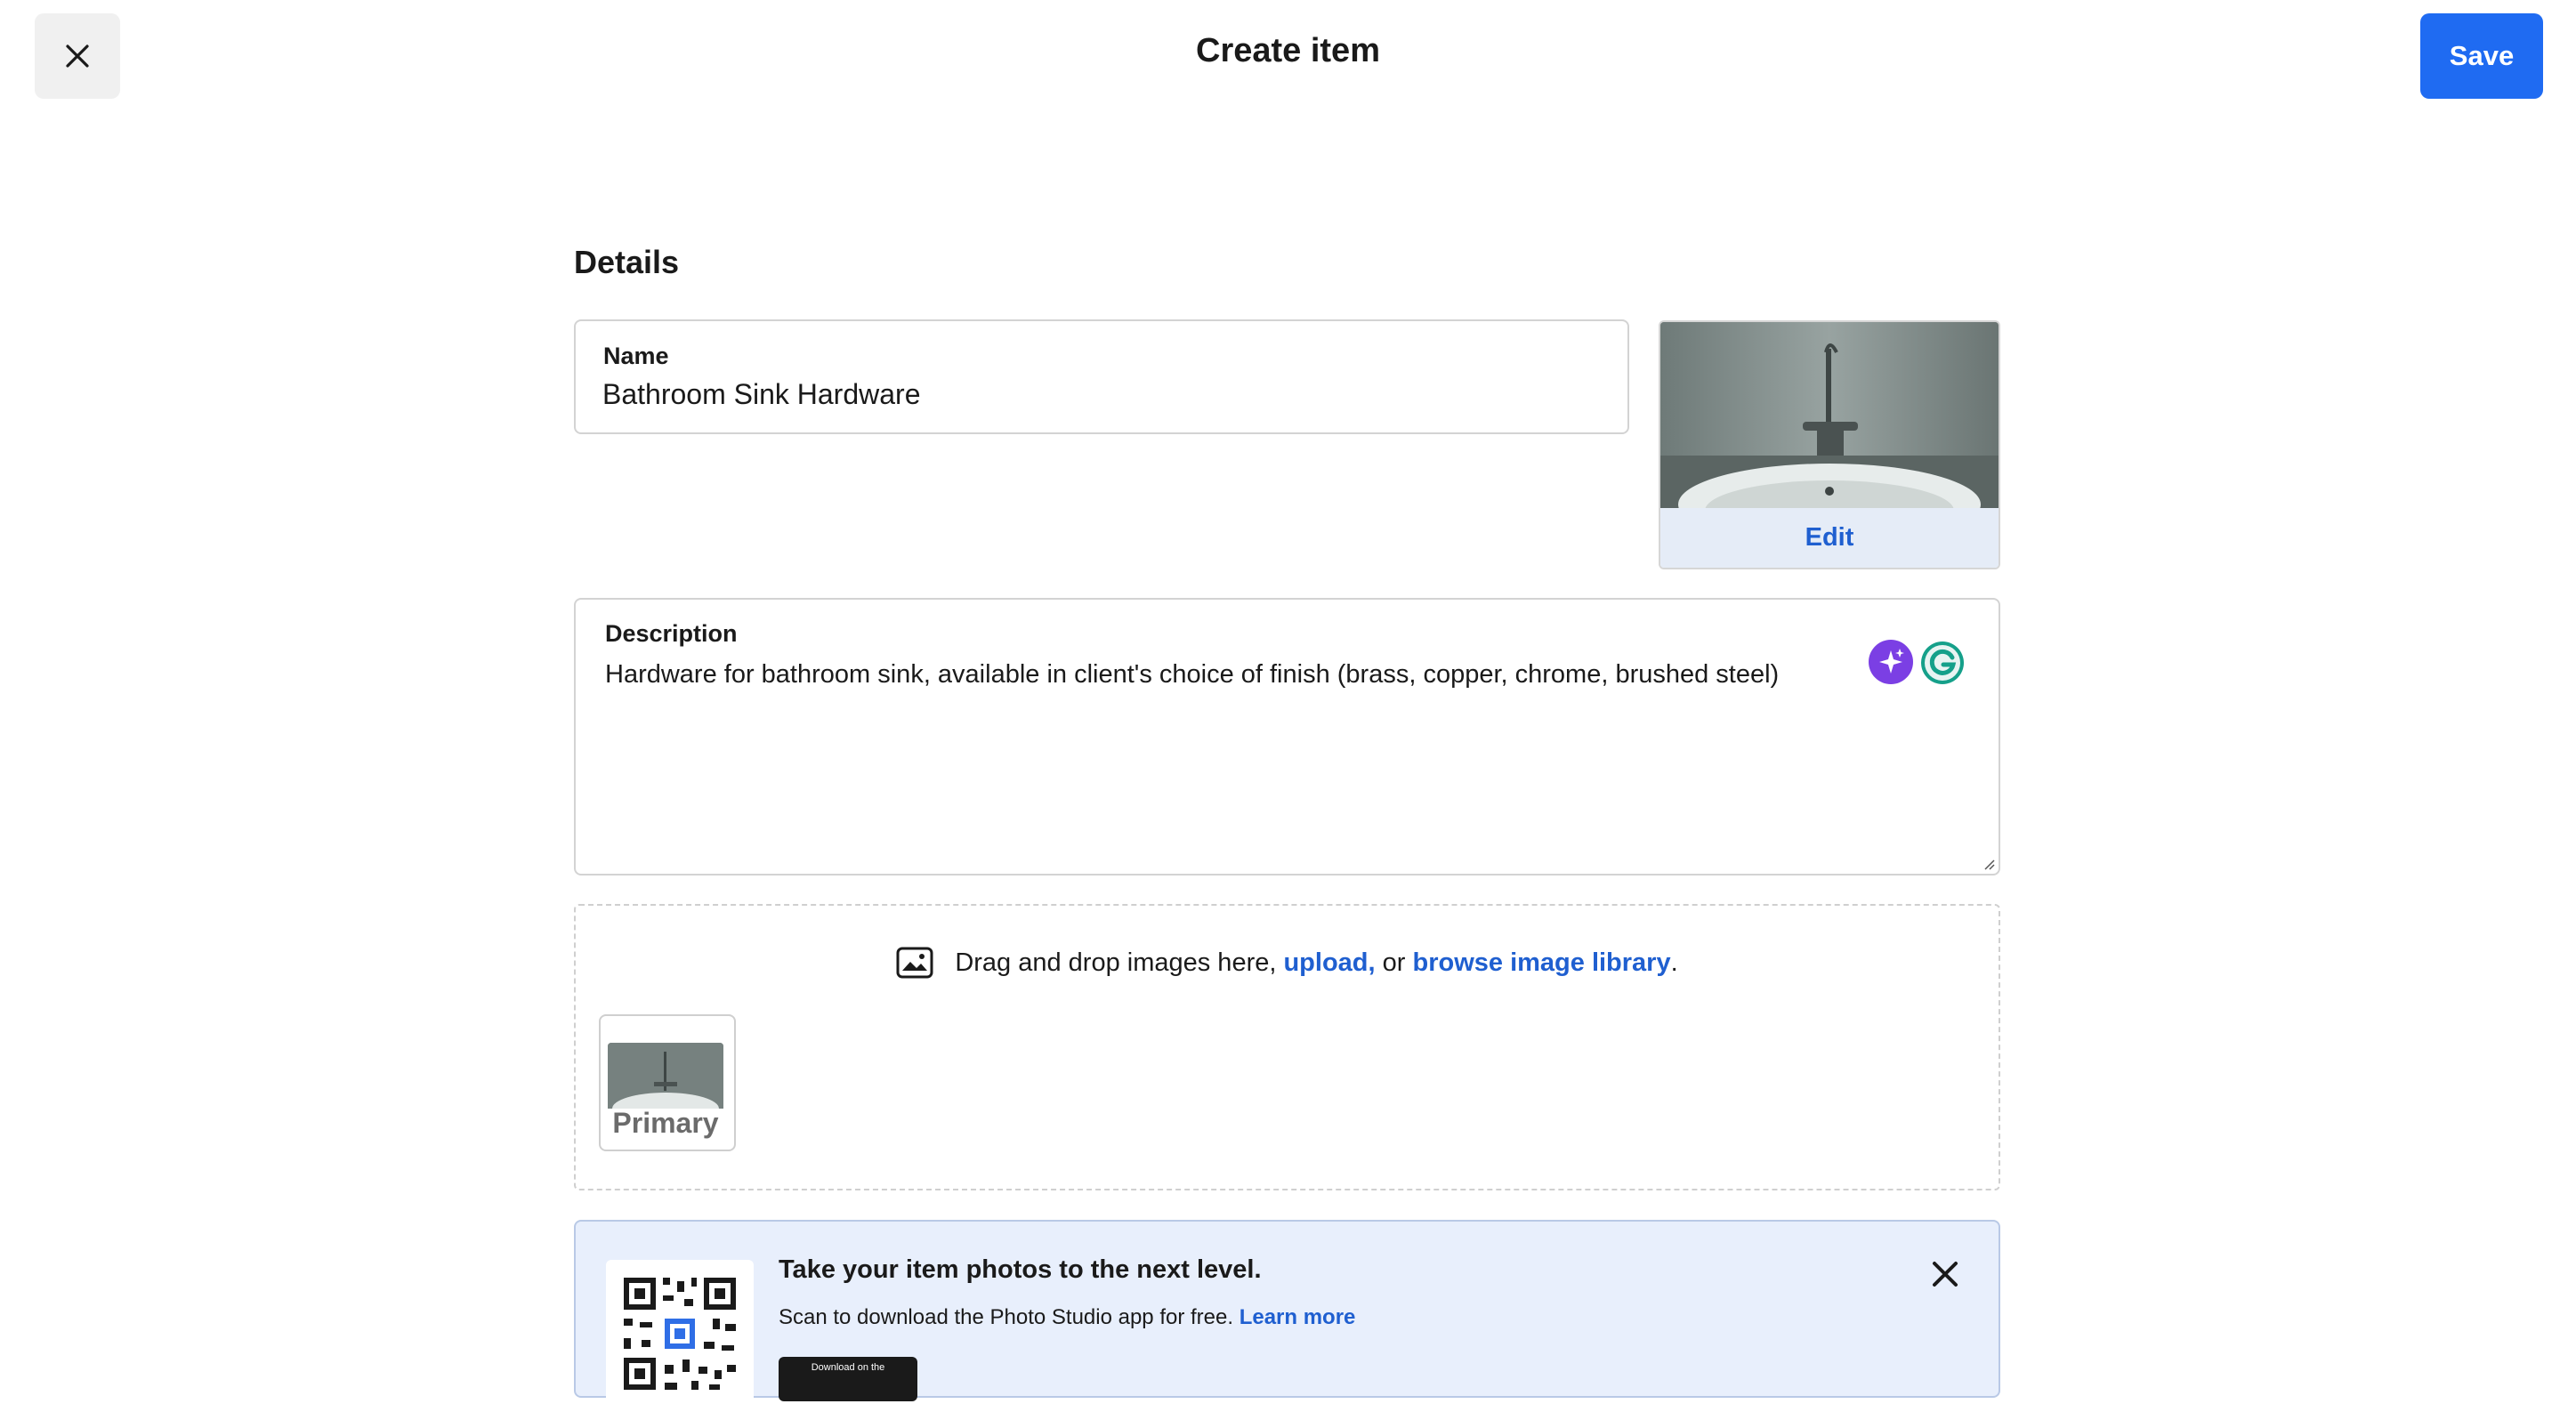 Image resolution: width=2576 pixels, height=1412 pixels. I want to click on save-button: Save, so click(2481, 56).